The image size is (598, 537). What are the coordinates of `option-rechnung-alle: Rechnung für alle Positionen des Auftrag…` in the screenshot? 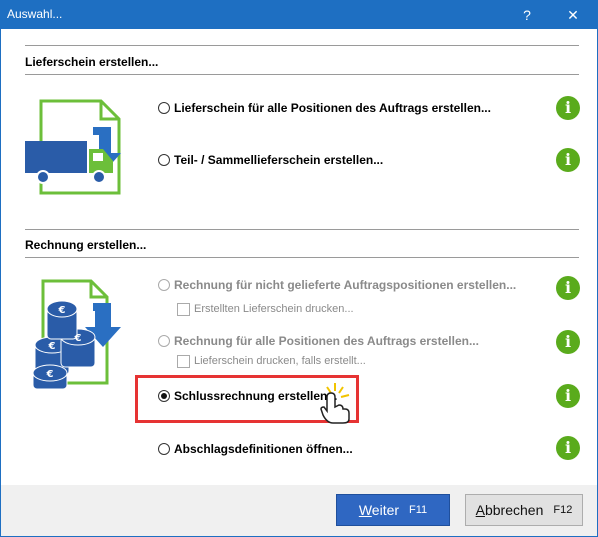 It's located at (318, 341).